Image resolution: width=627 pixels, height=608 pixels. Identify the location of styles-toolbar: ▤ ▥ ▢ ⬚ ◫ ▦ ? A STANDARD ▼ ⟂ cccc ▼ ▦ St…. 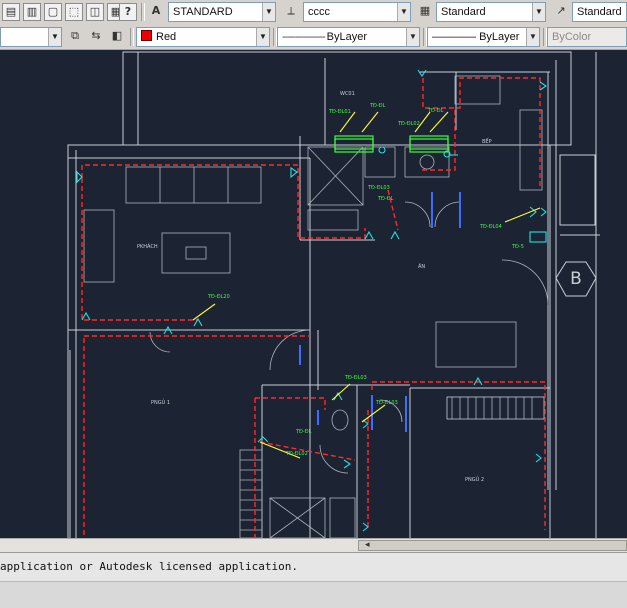
(313, 13).